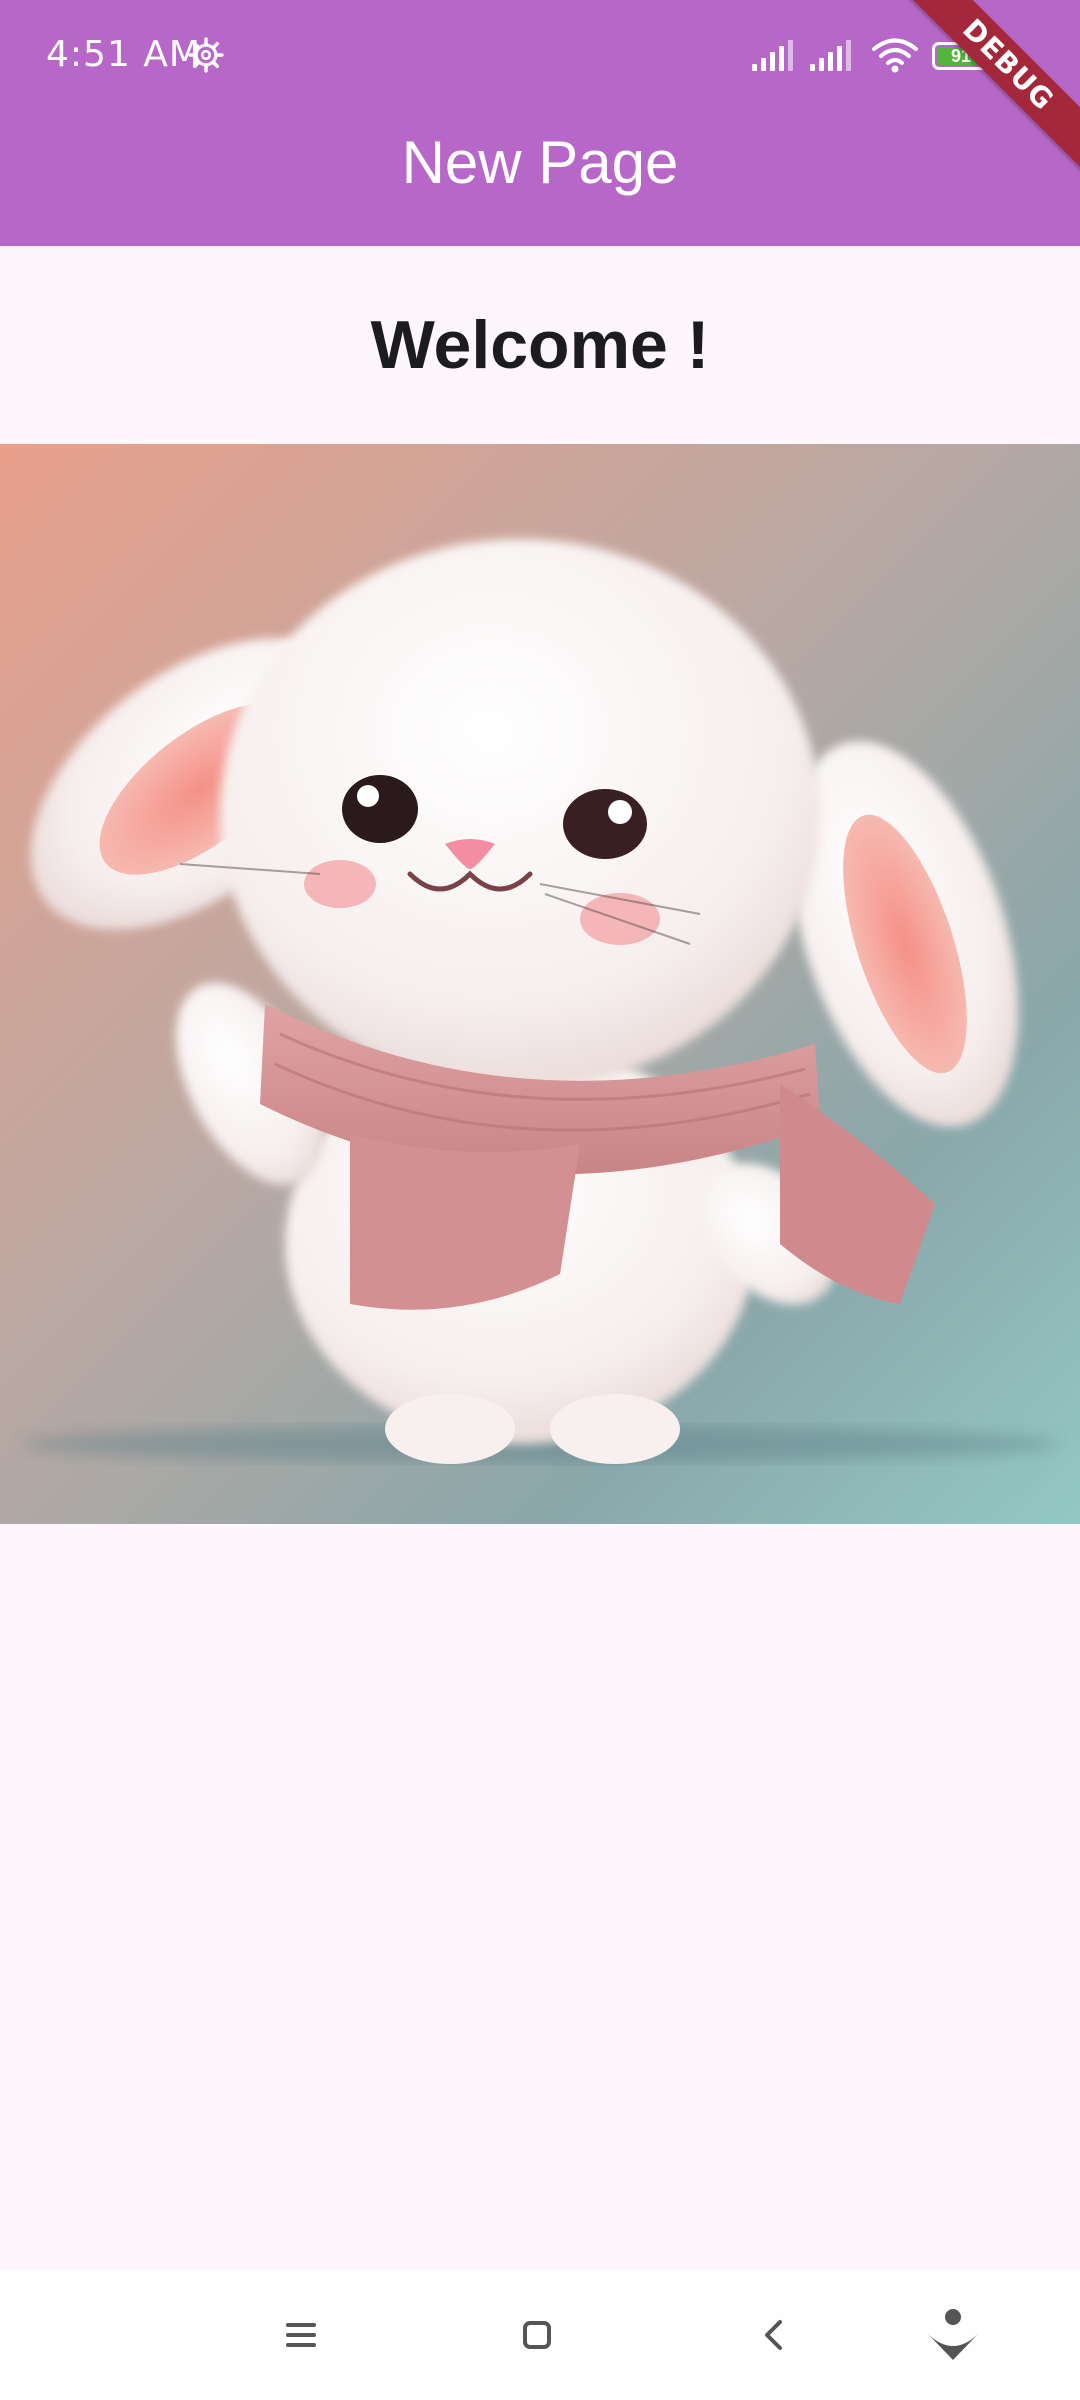 This screenshot has height=2400, width=1080. What do you see at coordinates (540, 56) in the screenshot?
I see `status-bar: 4:51 AM 91` at bounding box center [540, 56].